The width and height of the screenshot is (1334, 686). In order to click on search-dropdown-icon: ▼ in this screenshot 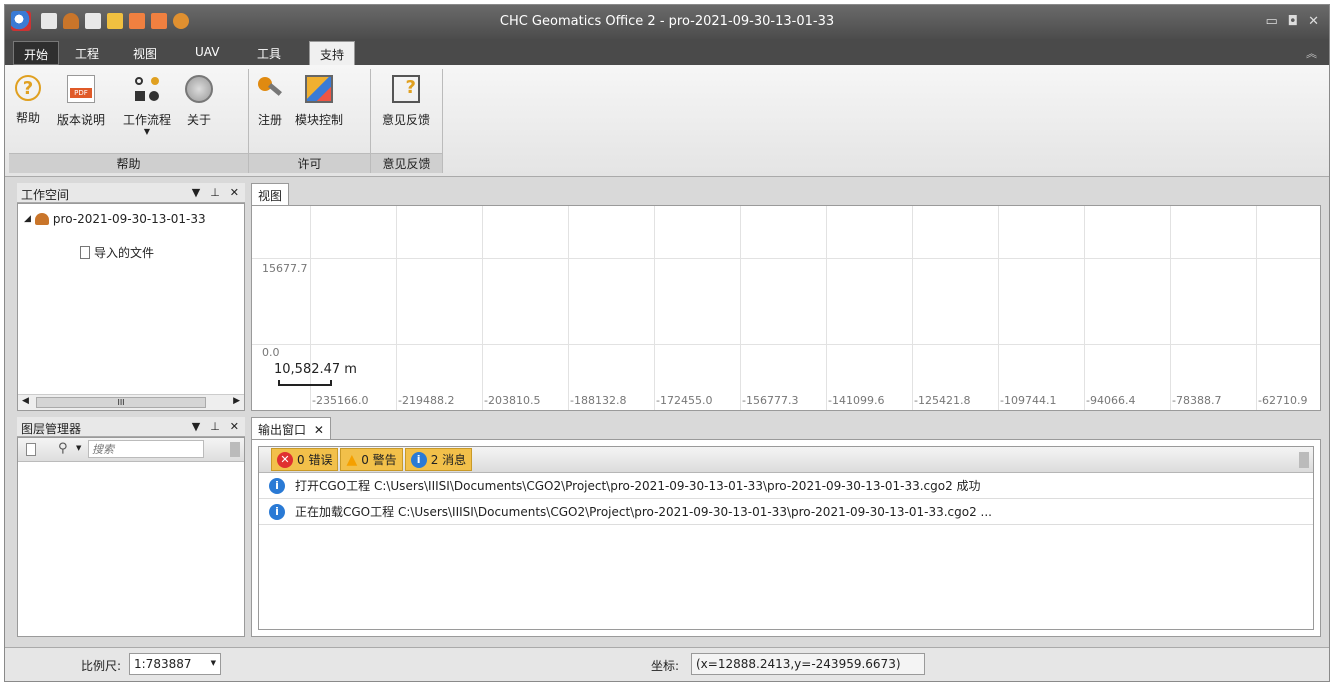, I will do `click(78, 448)`.